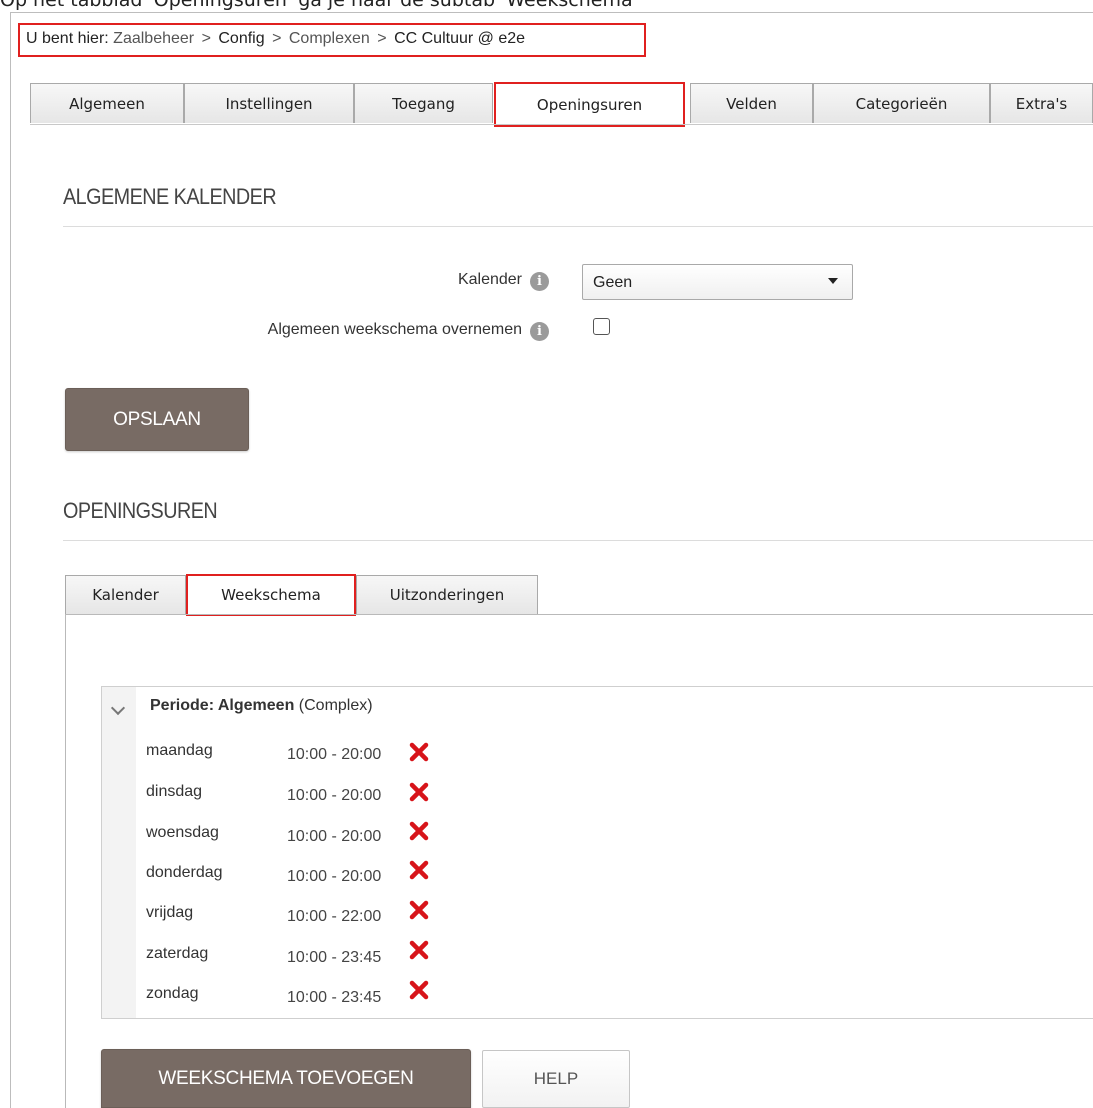 The width and height of the screenshot is (1093, 1108). What do you see at coordinates (140, 510) in the screenshot?
I see `section-title-openingsuren: OPENINGSUREN` at bounding box center [140, 510].